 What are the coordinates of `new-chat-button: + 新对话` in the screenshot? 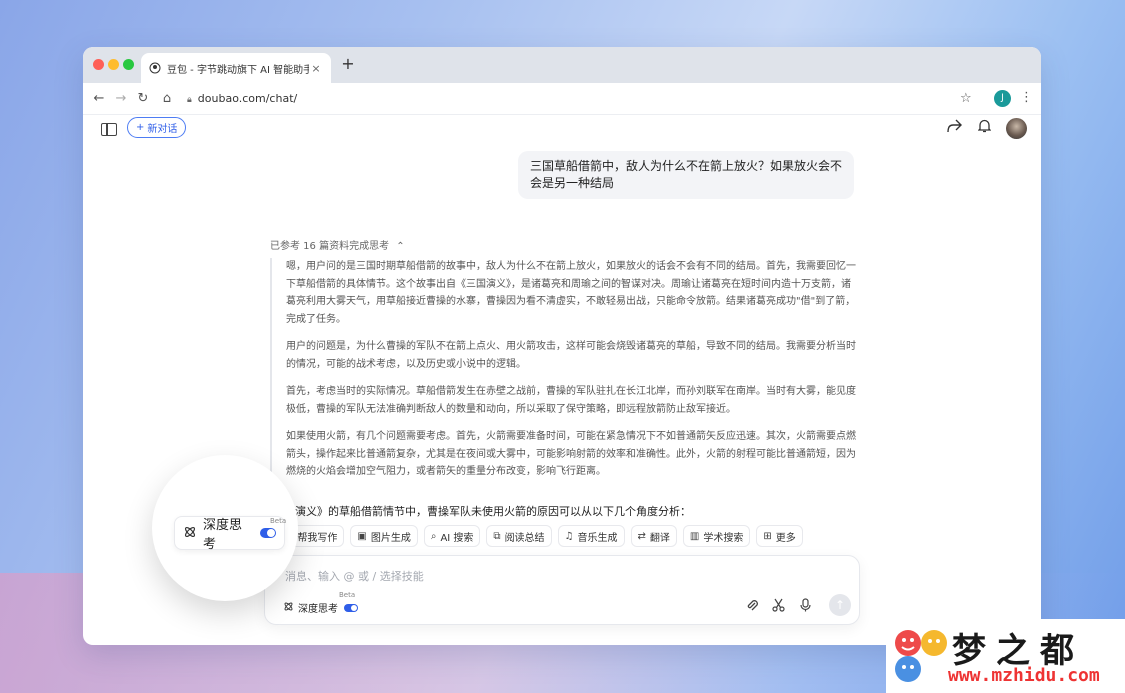 It's located at (157, 127).